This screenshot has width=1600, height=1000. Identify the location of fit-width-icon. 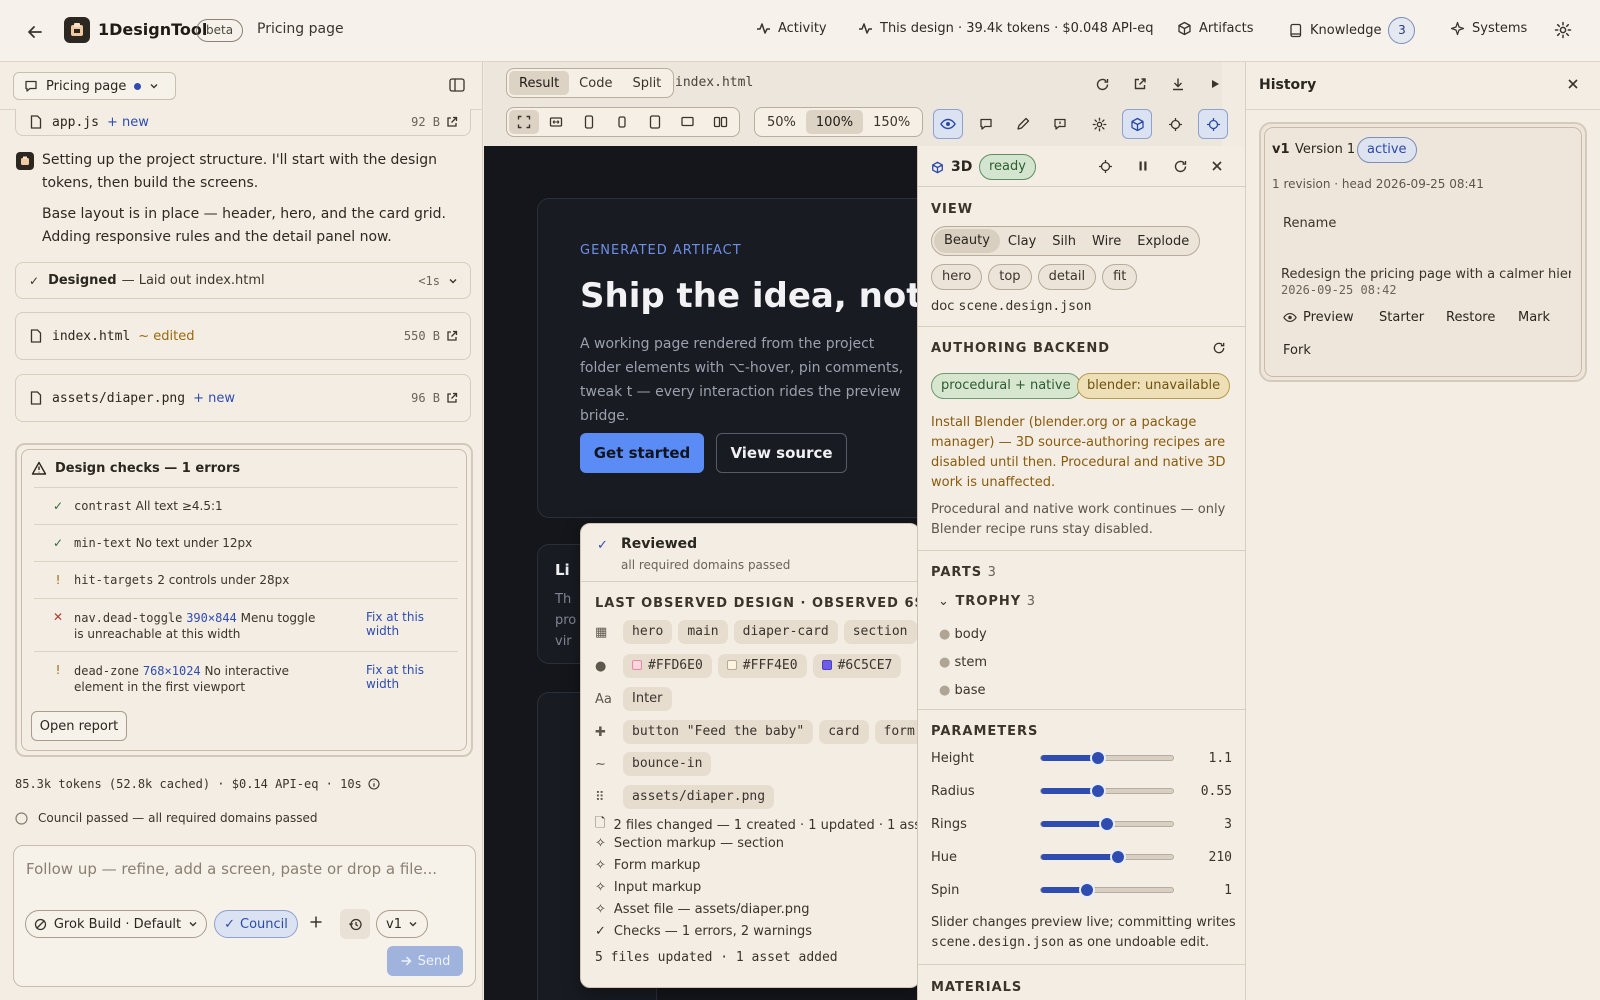
(555, 122).